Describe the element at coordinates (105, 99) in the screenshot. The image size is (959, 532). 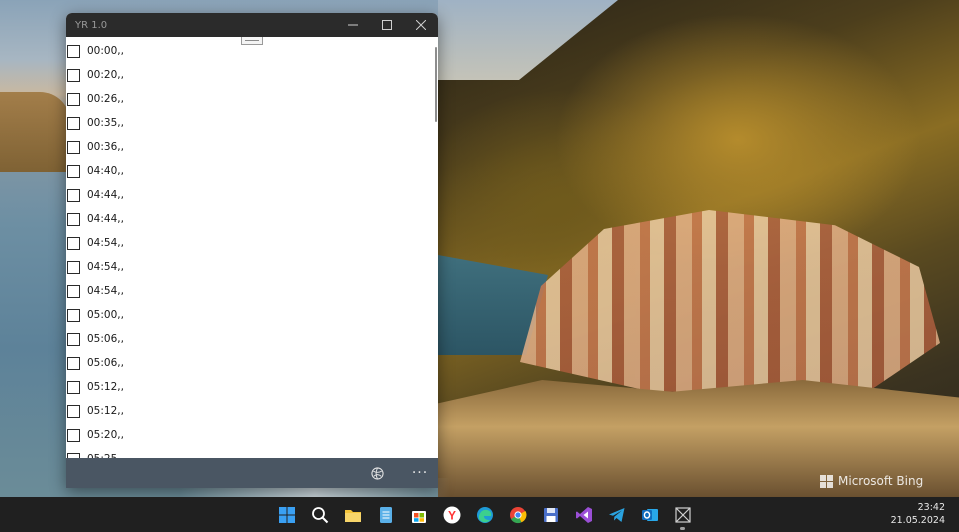
I see `item-time-label: 00:26,,` at that location.